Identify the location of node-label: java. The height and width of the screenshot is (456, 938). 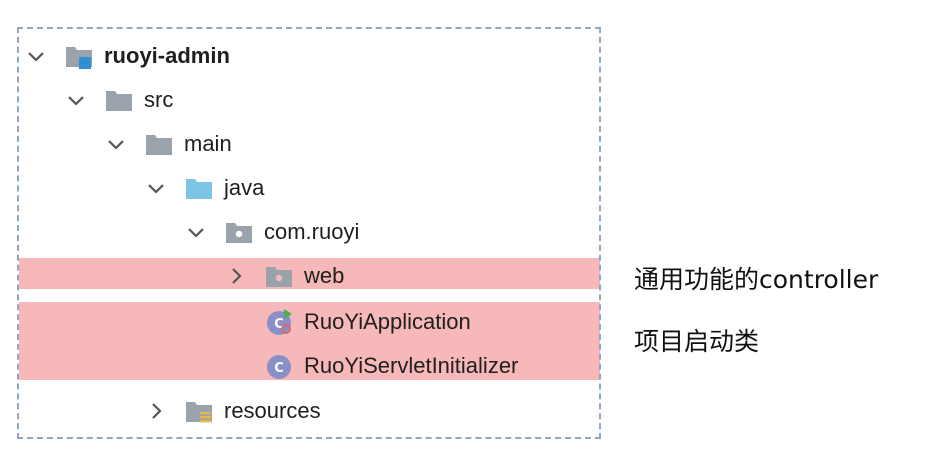
(244, 187).